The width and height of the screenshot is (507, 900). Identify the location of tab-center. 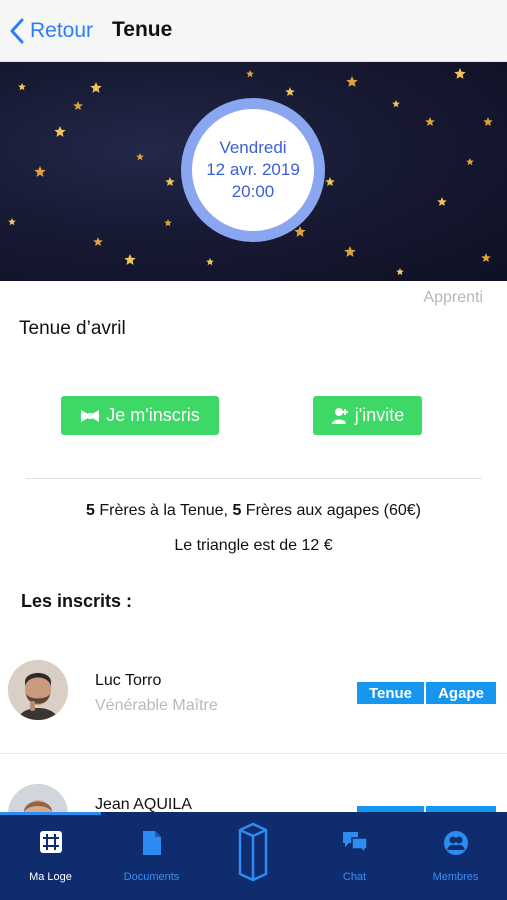
(252, 856).